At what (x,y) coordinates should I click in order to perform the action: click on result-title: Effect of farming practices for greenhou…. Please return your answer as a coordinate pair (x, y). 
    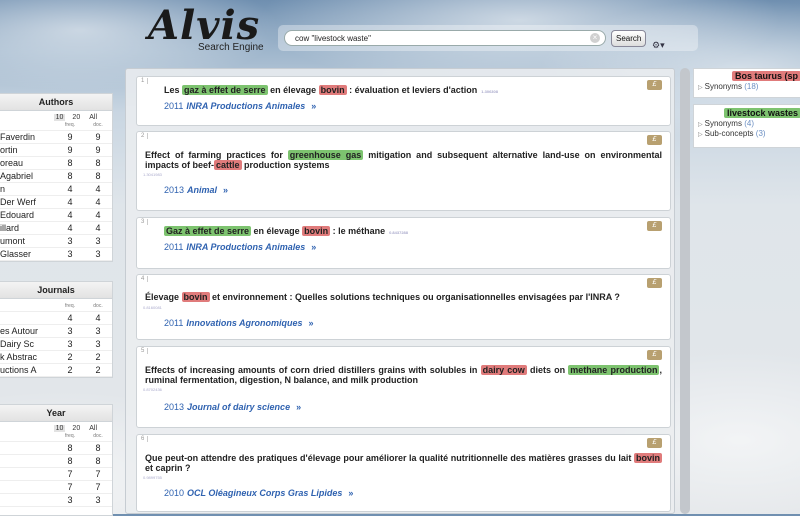
    Looking at the image, I should click on (403, 160).